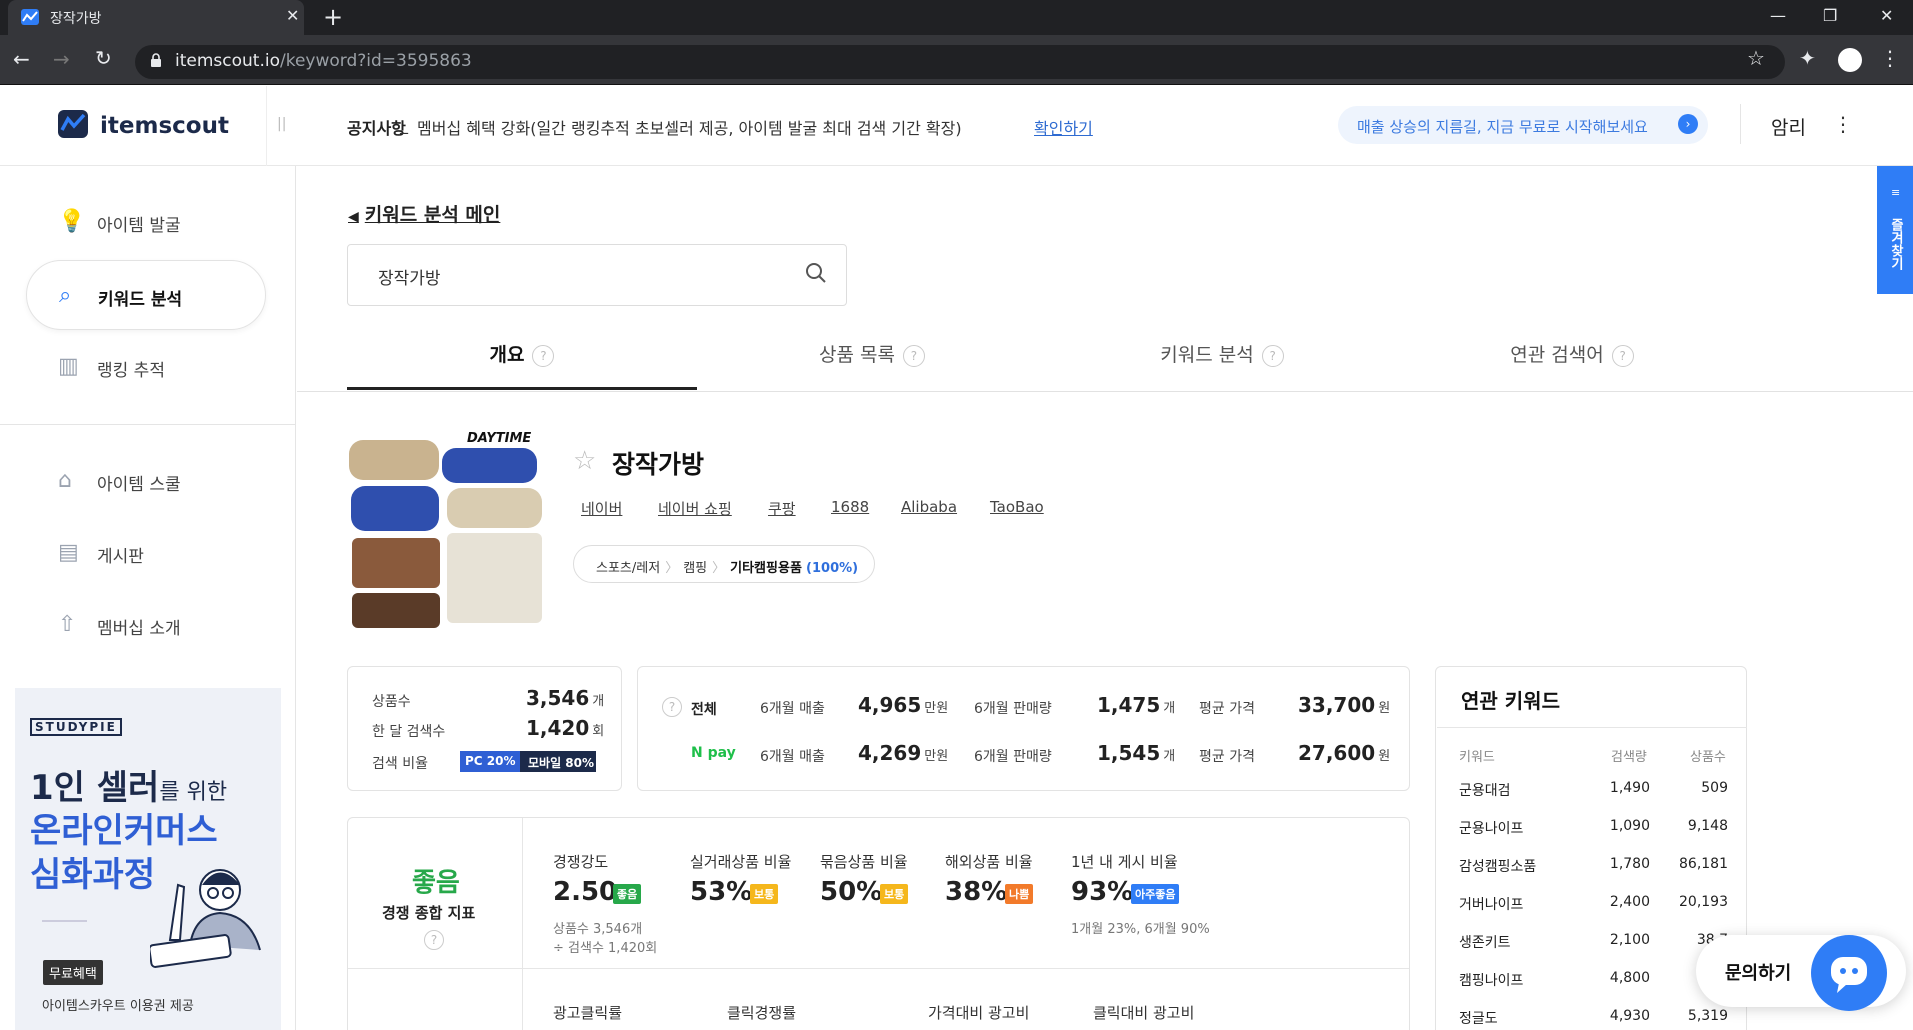 The height and width of the screenshot is (1030, 1913). What do you see at coordinates (1843, 124) in the screenshot?
I see `more-menu-icon: ⋮` at bounding box center [1843, 124].